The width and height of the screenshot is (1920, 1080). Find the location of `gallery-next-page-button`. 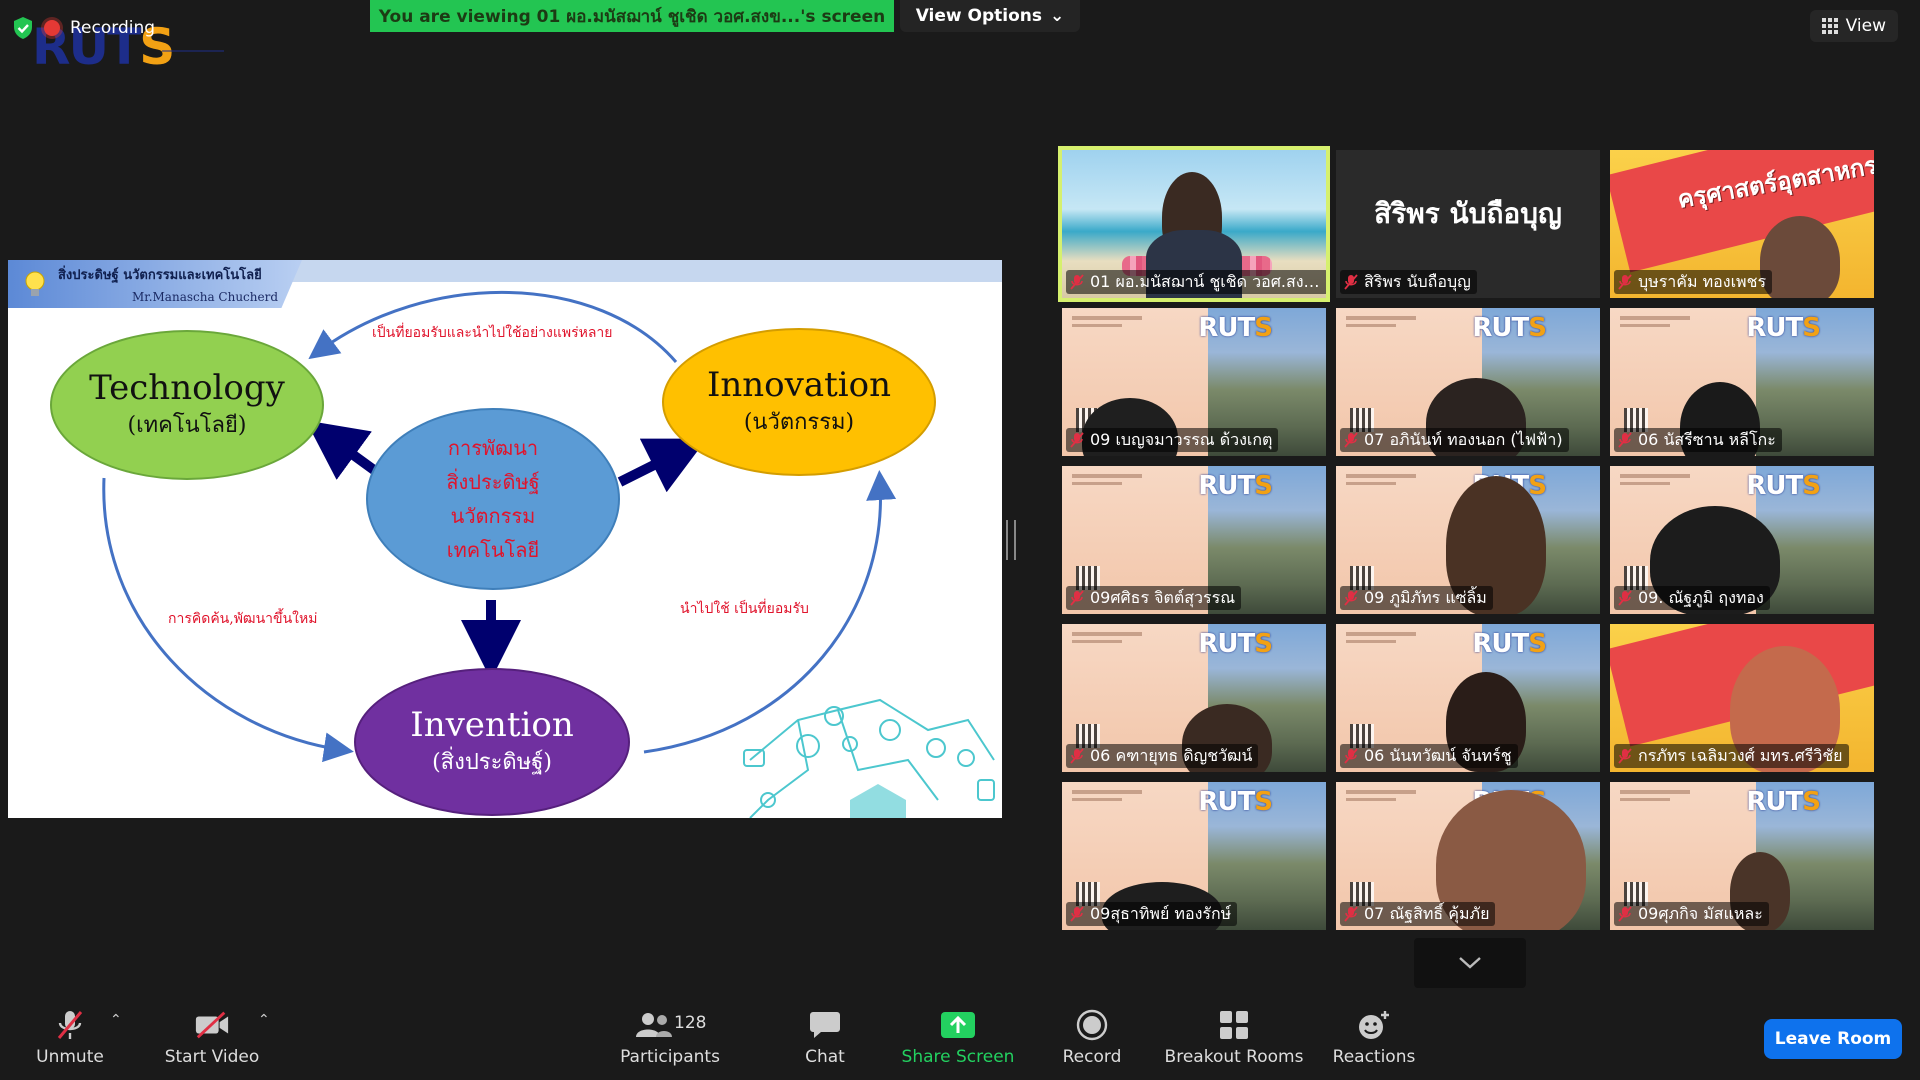

gallery-next-page-button is located at coordinates (1470, 963).